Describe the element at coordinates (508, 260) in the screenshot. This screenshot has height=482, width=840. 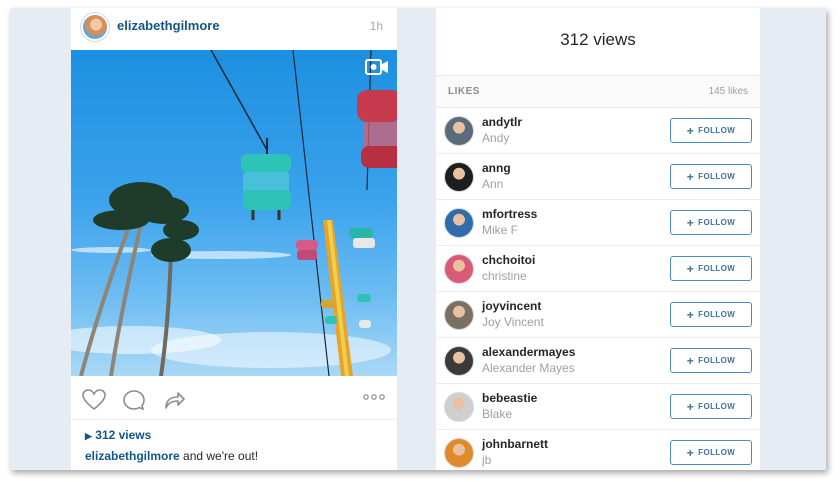
I see `list-item-username: chchoitoi` at that location.